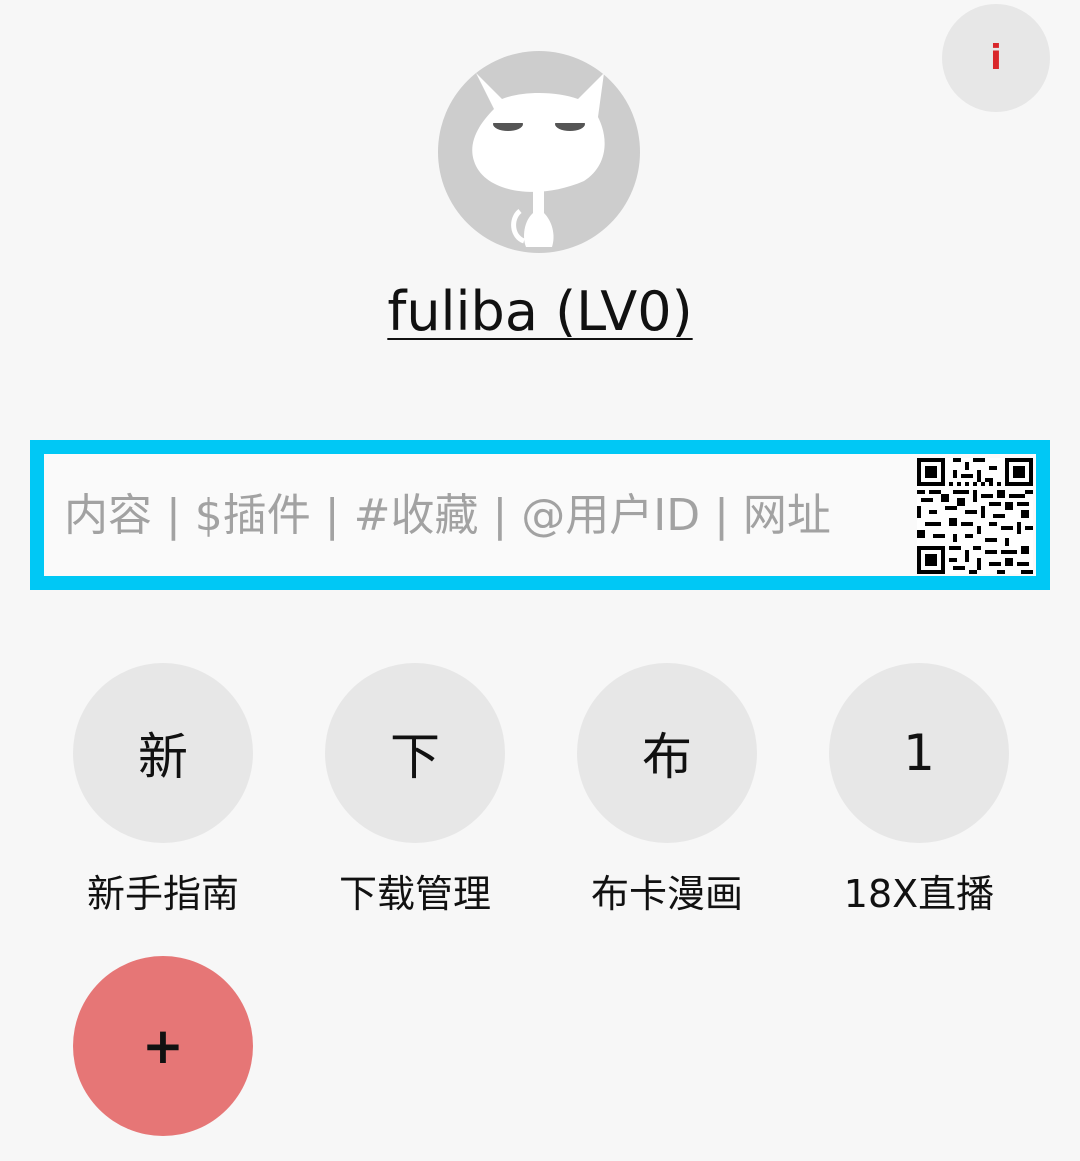 This screenshot has width=1080, height=1161. I want to click on shortcut-comics: 布 布卡漫画, so click(667, 789).